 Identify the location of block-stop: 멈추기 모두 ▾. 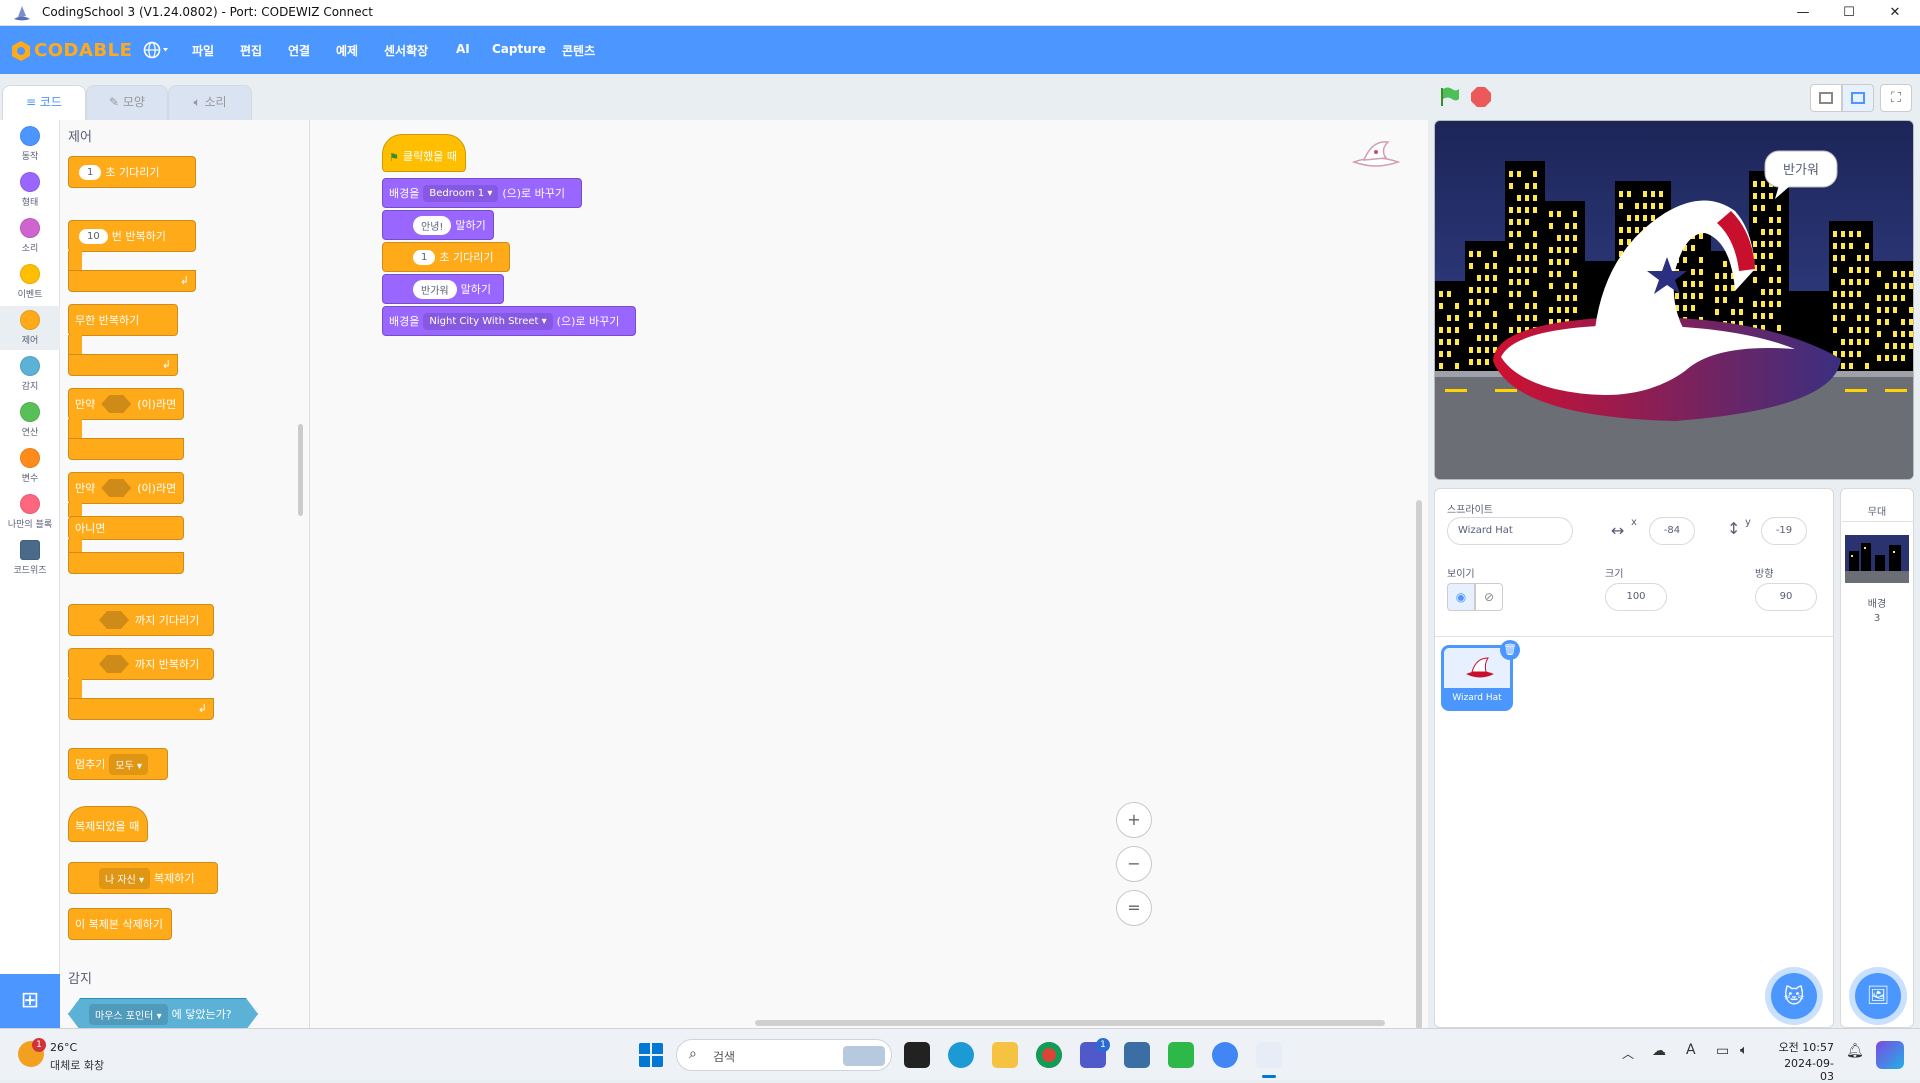
(118, 764).